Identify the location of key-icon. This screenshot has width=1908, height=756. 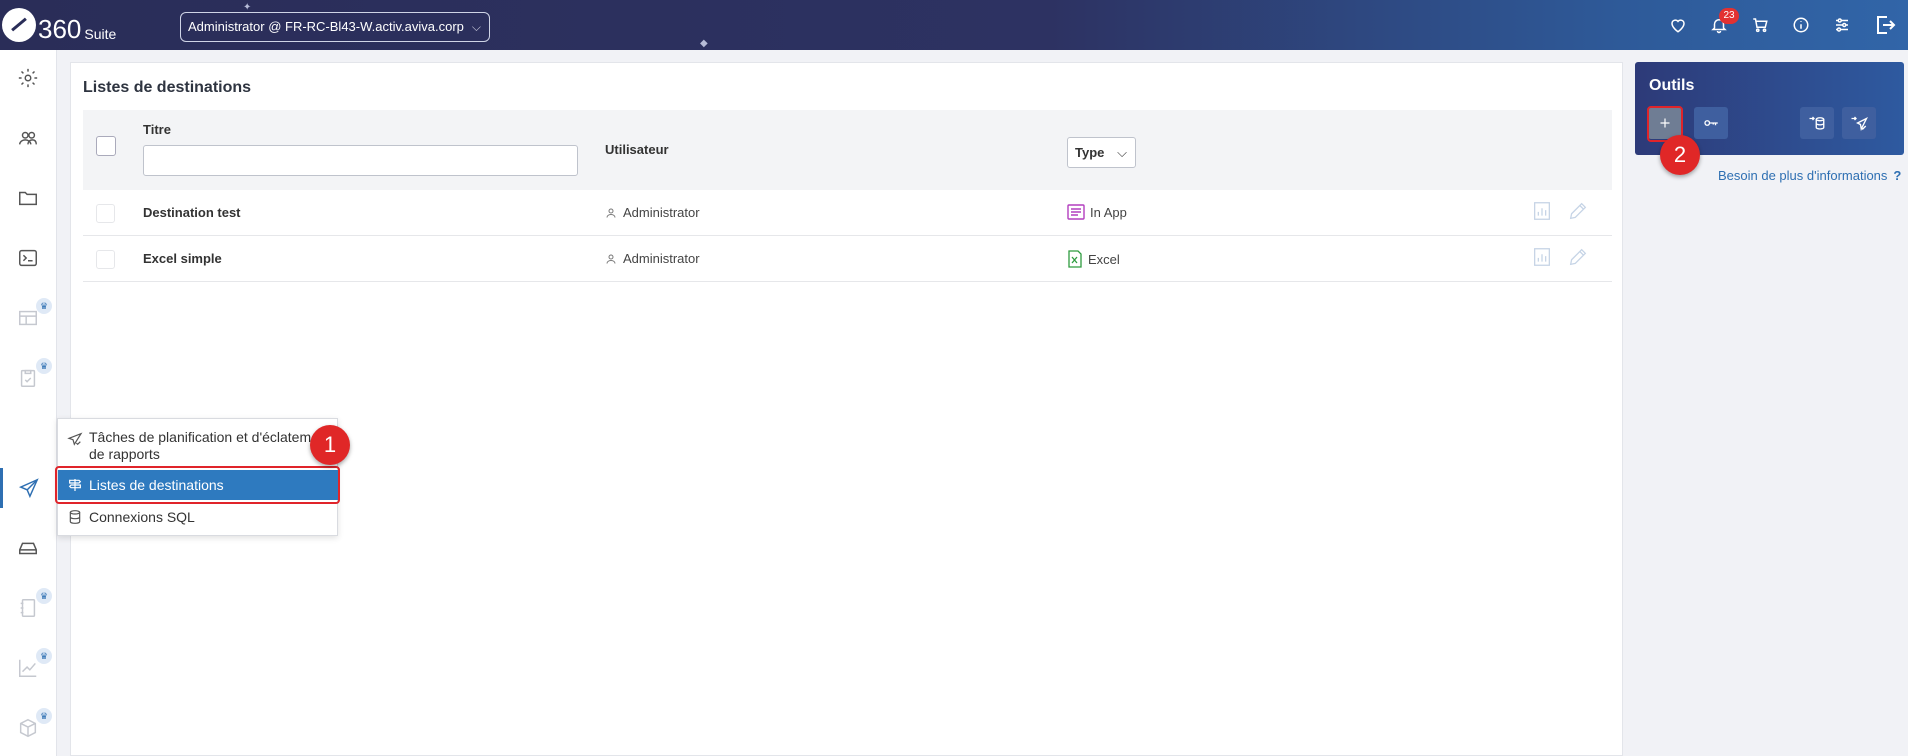
(1711, 123).